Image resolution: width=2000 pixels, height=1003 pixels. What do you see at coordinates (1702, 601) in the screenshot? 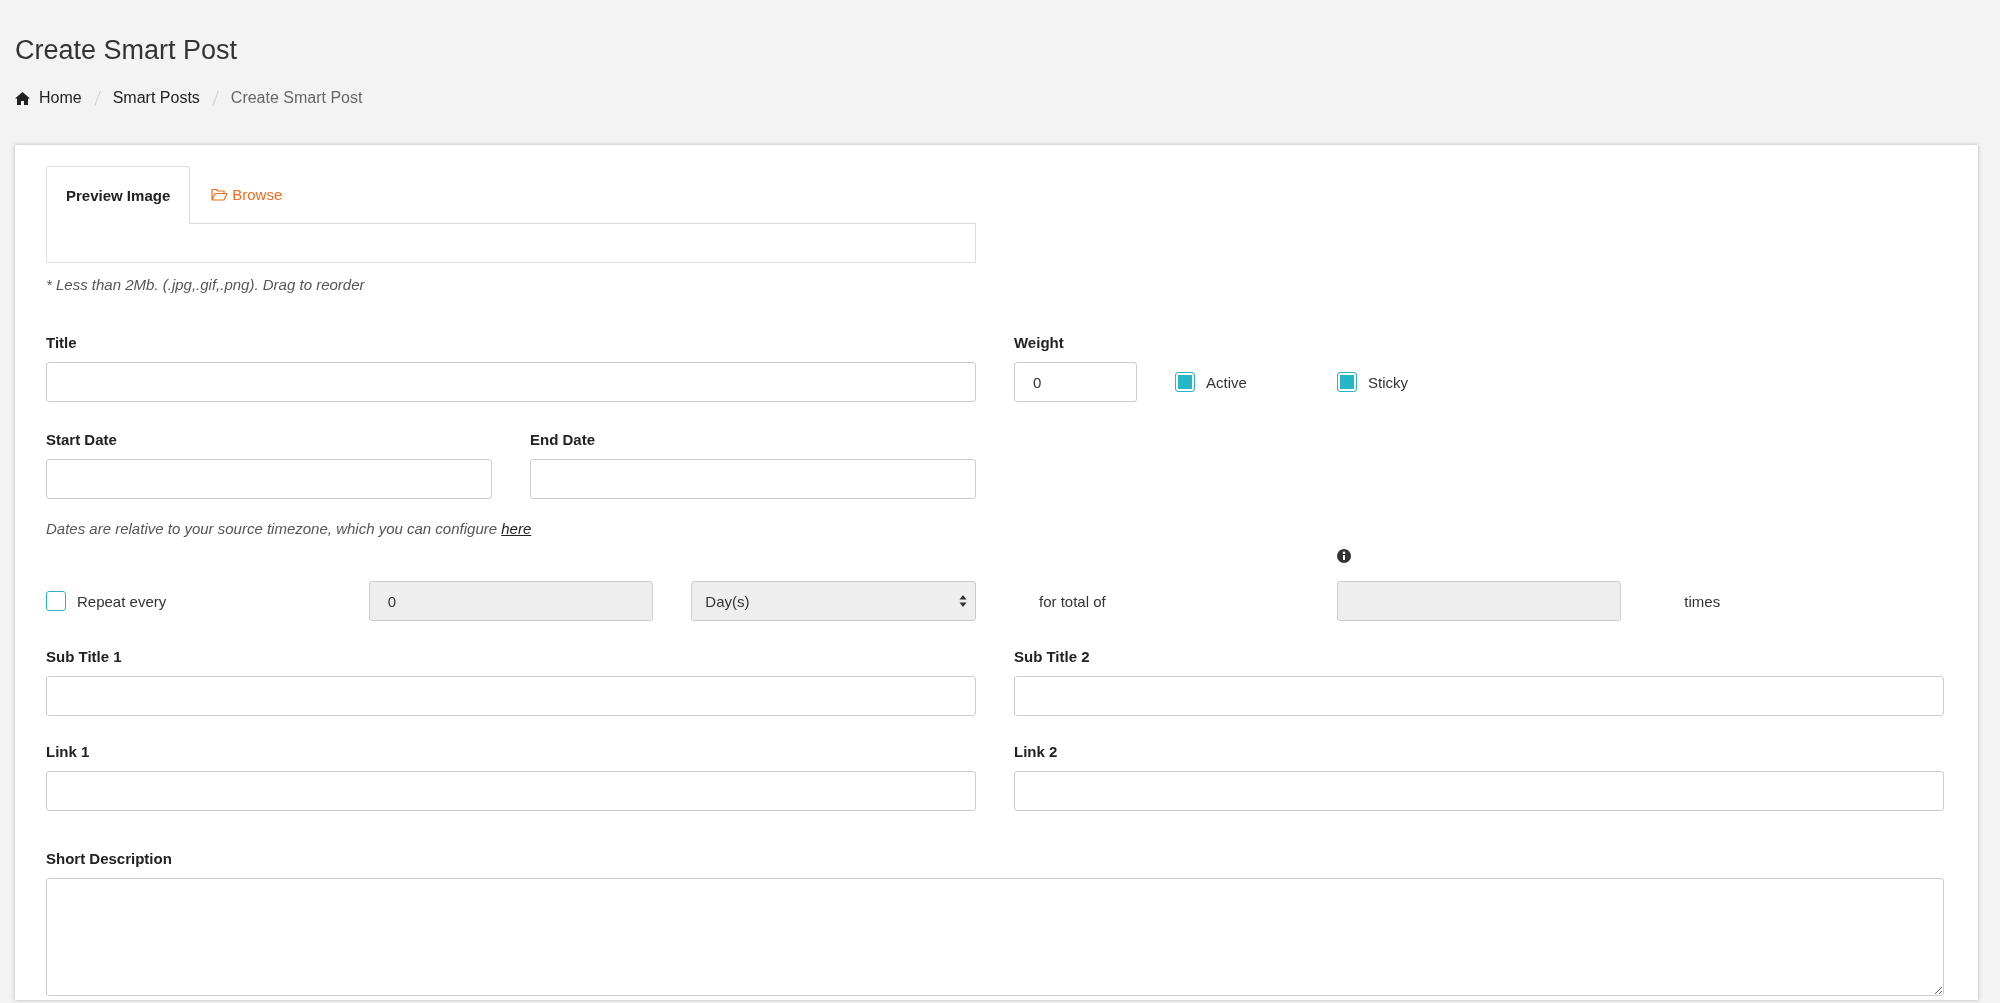
I see `field-label: times` at bounding box center [1702, 601].